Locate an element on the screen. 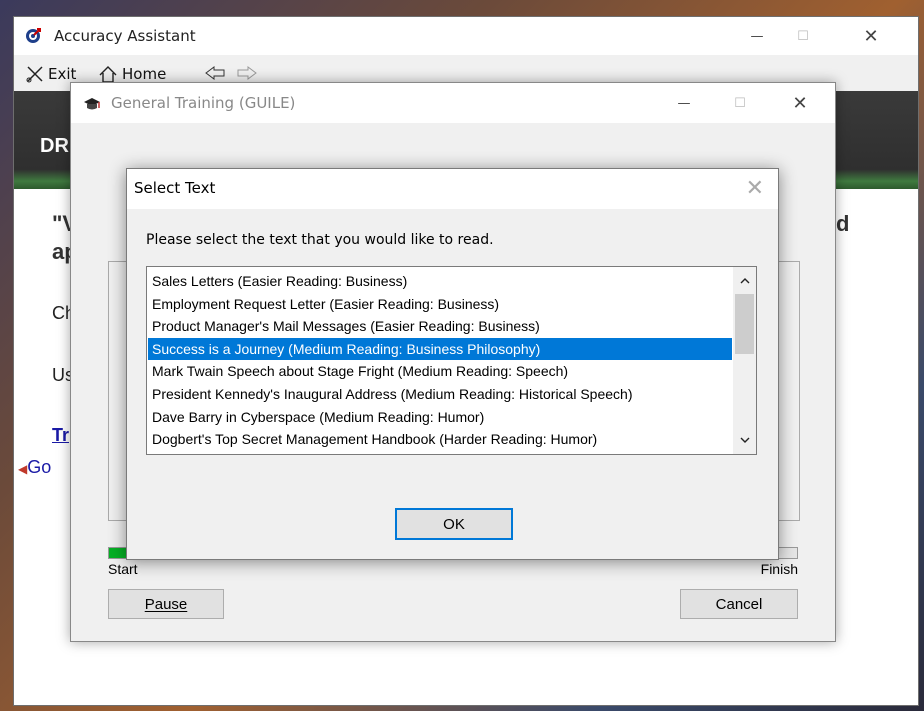 This screenshot has height=711, width=924. target-app-icon is located at coordinates (33, 35).